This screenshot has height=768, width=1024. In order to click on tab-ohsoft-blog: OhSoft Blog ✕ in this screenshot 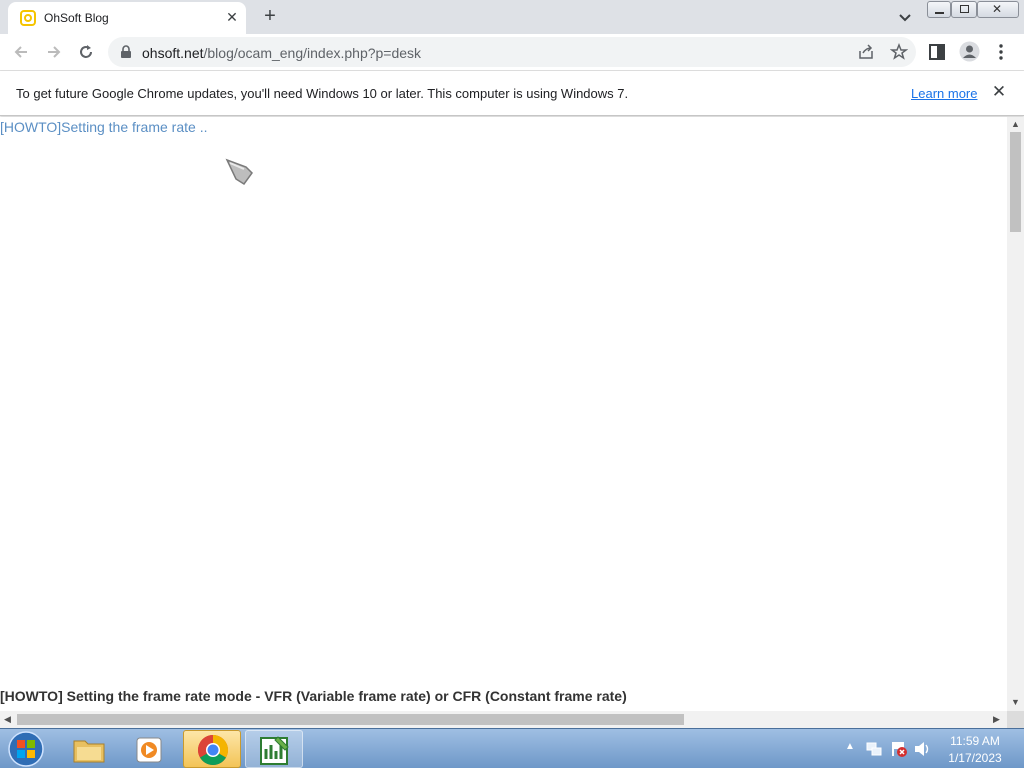, I will do `click(127, 18)`.